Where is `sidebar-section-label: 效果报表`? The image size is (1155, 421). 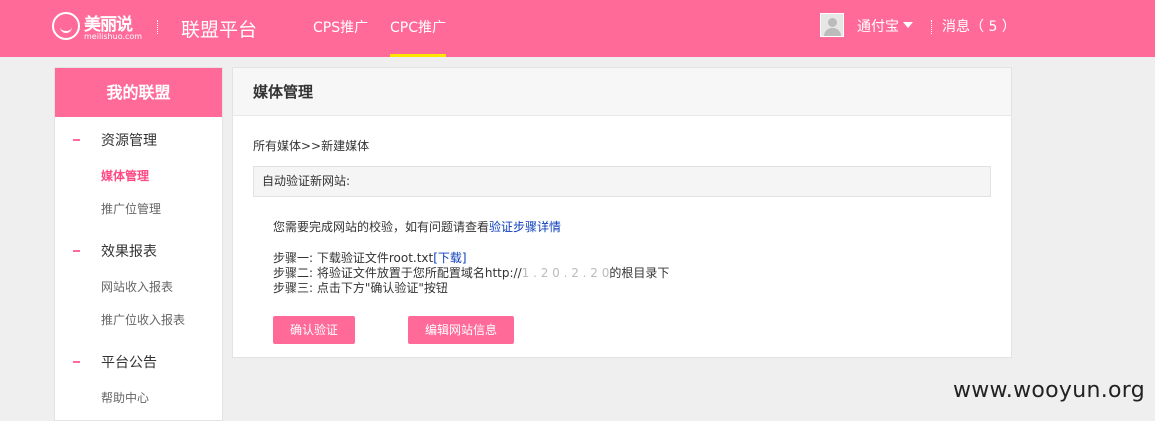
sidebar-section-label: 效果报表 is located at coordinates (129, 252).